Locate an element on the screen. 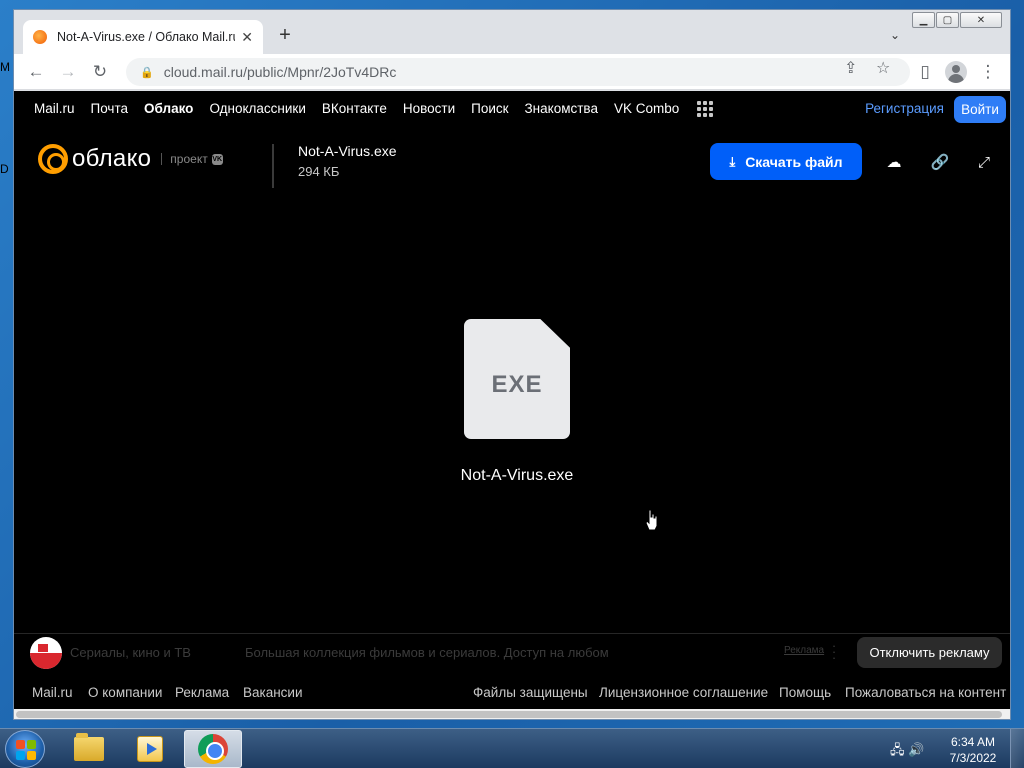 Image resolution: width=1024 pixels, height=768 pixels. save-to-cloud-icon: ☁ is located at coordinates (894, 162).